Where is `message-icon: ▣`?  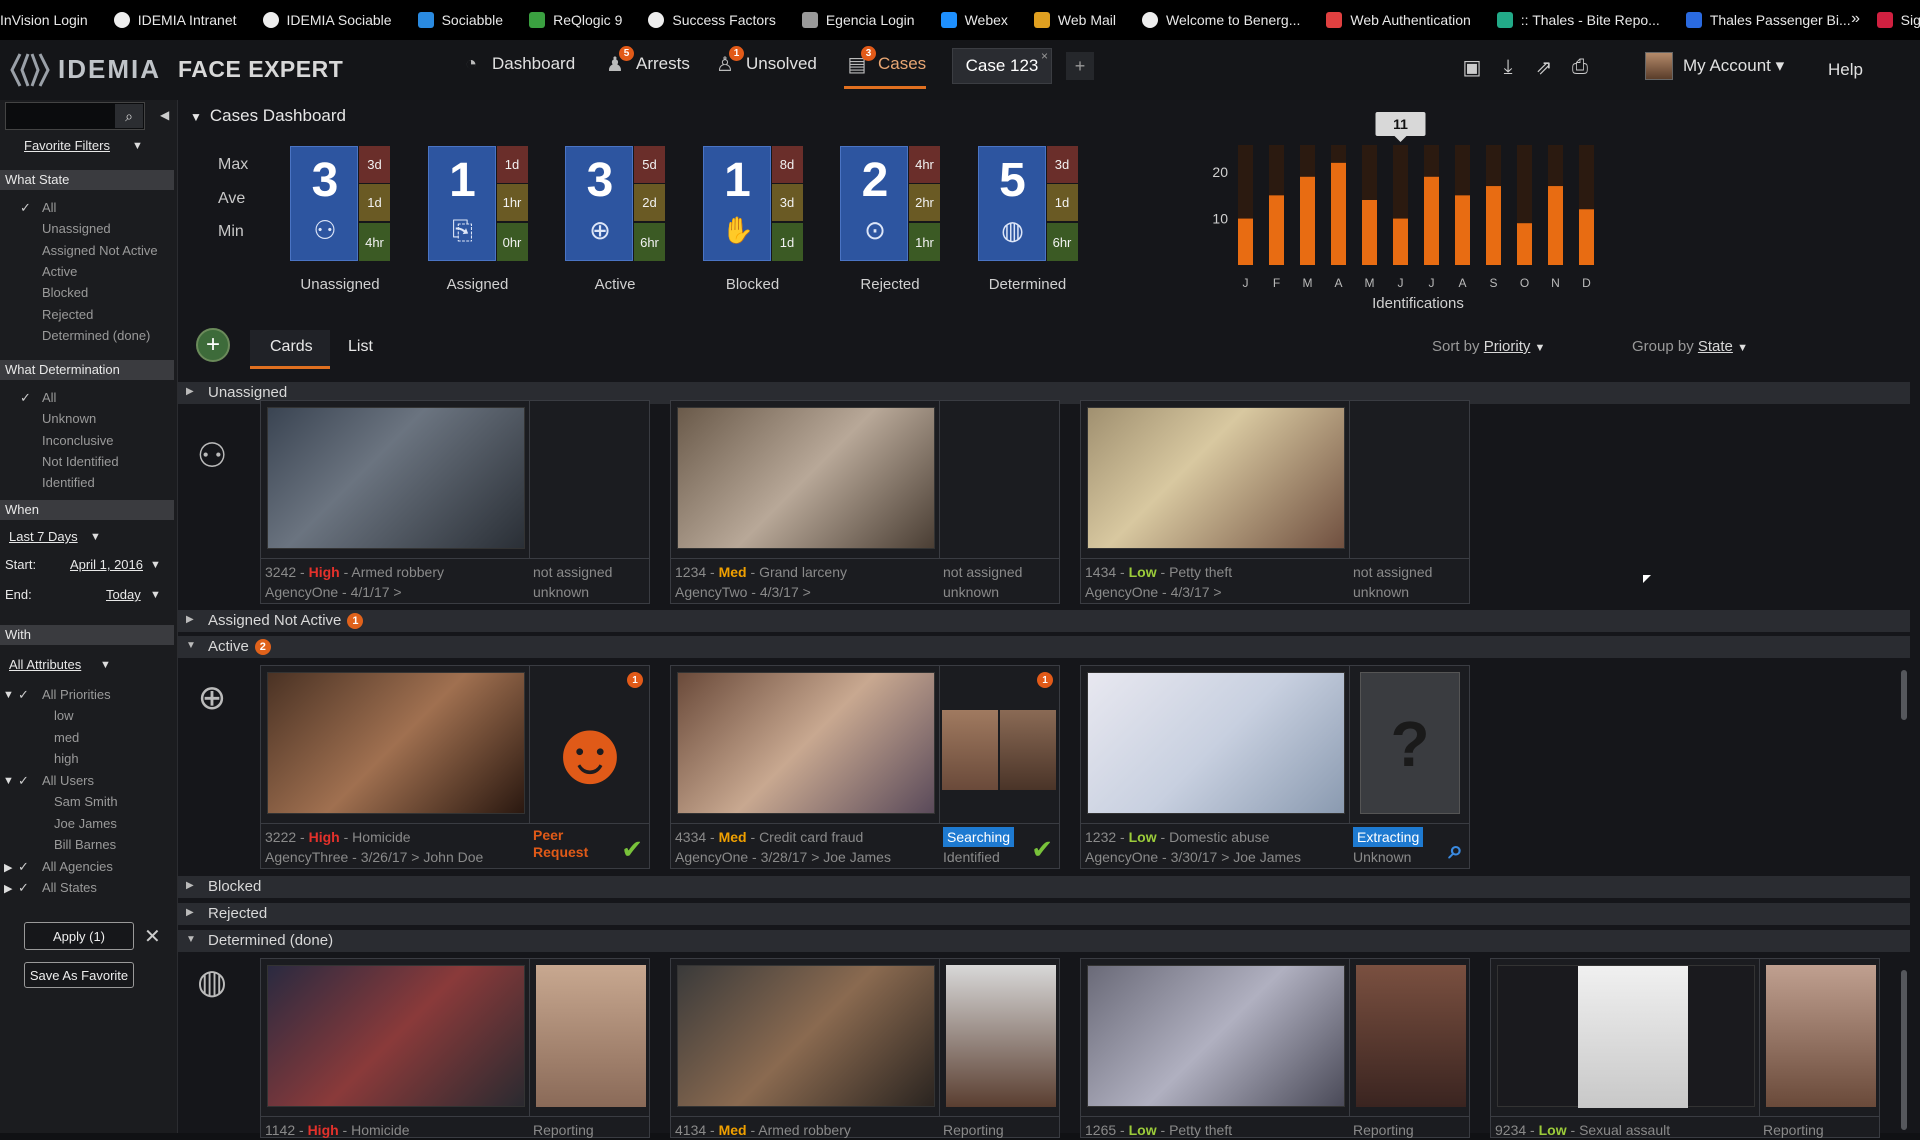
message-icon: ▣ is located at coordinates (1472, 67).